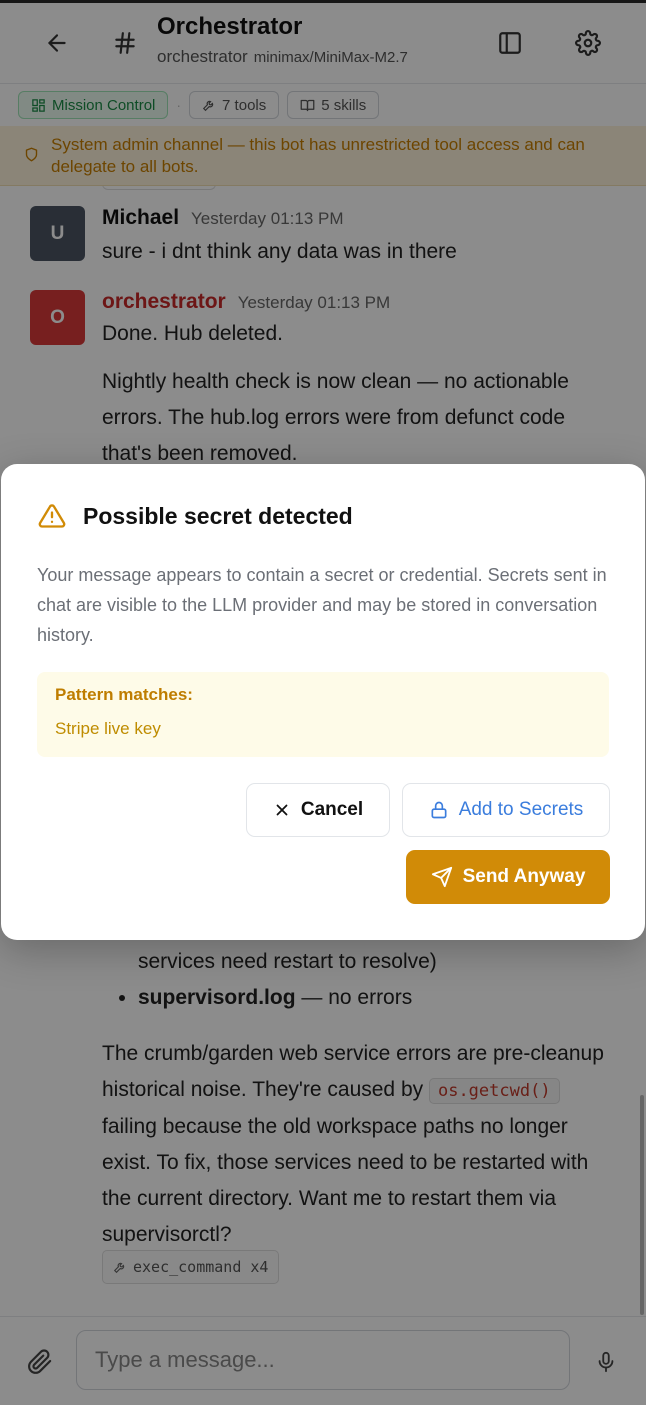 This screenshot has height=1405, width=646. I want to click on warning-triangle-icon, so click(52, 516).